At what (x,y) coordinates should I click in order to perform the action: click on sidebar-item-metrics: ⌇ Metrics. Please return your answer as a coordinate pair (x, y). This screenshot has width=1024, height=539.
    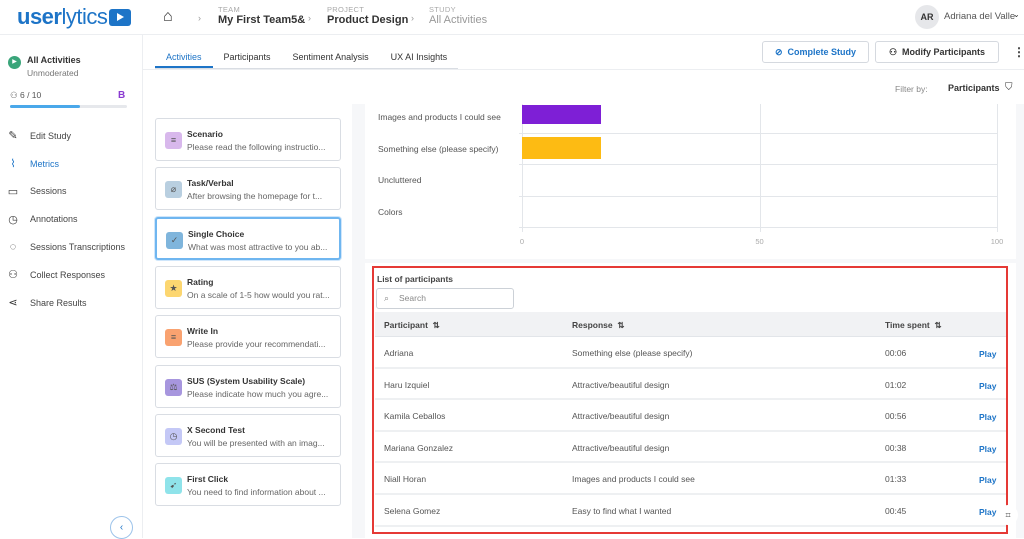
    Looking at the image, I should click on (71, 164).